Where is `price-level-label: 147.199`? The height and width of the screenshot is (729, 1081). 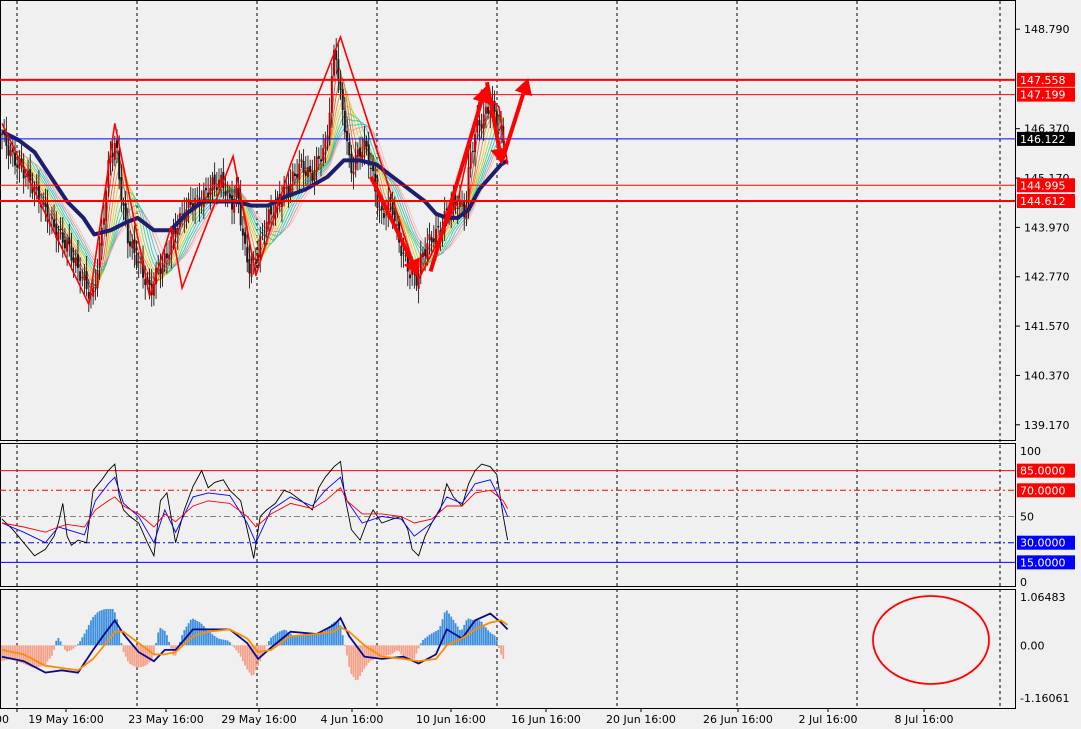 price-level-label: 147.199 is located at coordinates (1046, 94).